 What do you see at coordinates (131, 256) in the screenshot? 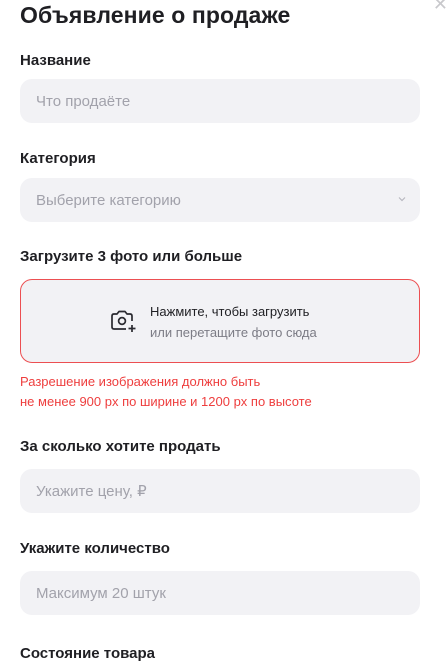
I see `photos-label: Загрузите 3 фото или больше` at bounding box center [131, 256].